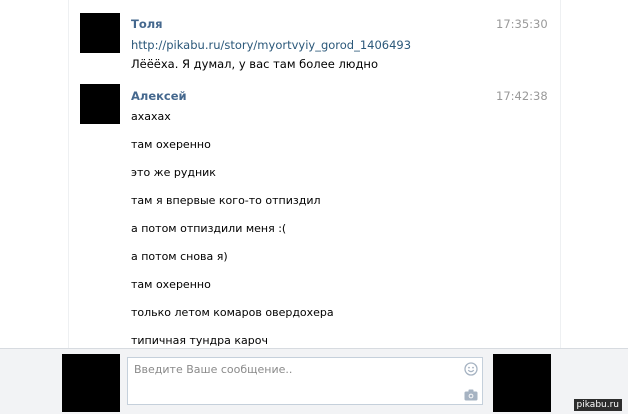 This screenshot has width=628, height=414. I want to click on message-line: типичная тундра кароч, so click(199, 340).